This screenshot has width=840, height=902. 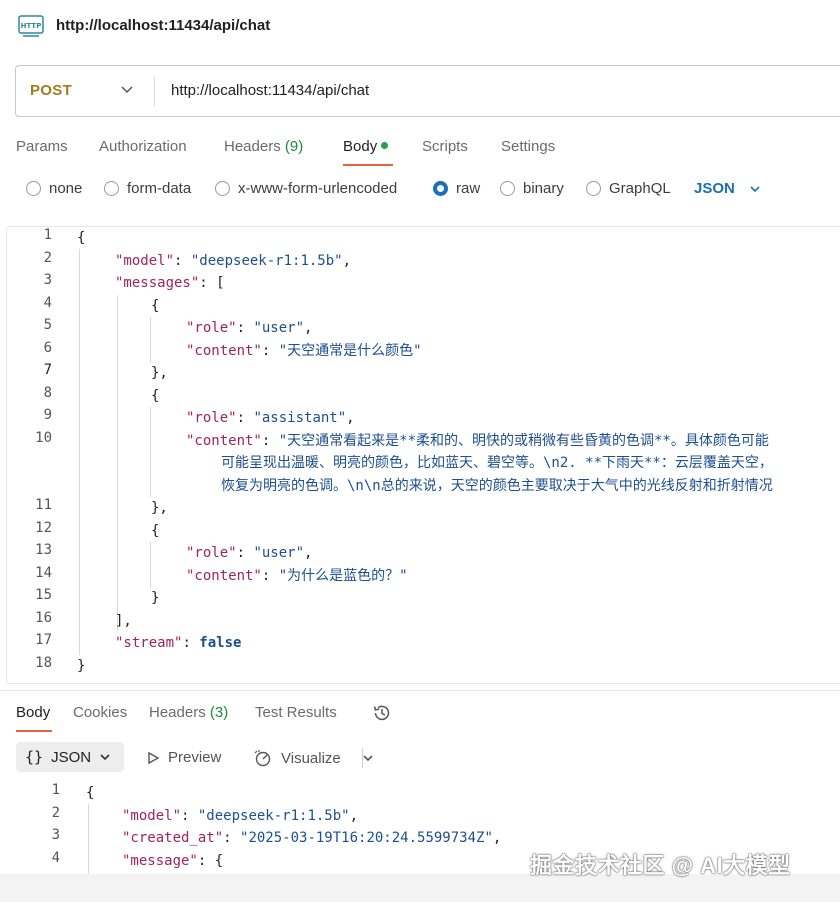 I want to click on tab-scripts: Scripts, so click(x=445, y=146).